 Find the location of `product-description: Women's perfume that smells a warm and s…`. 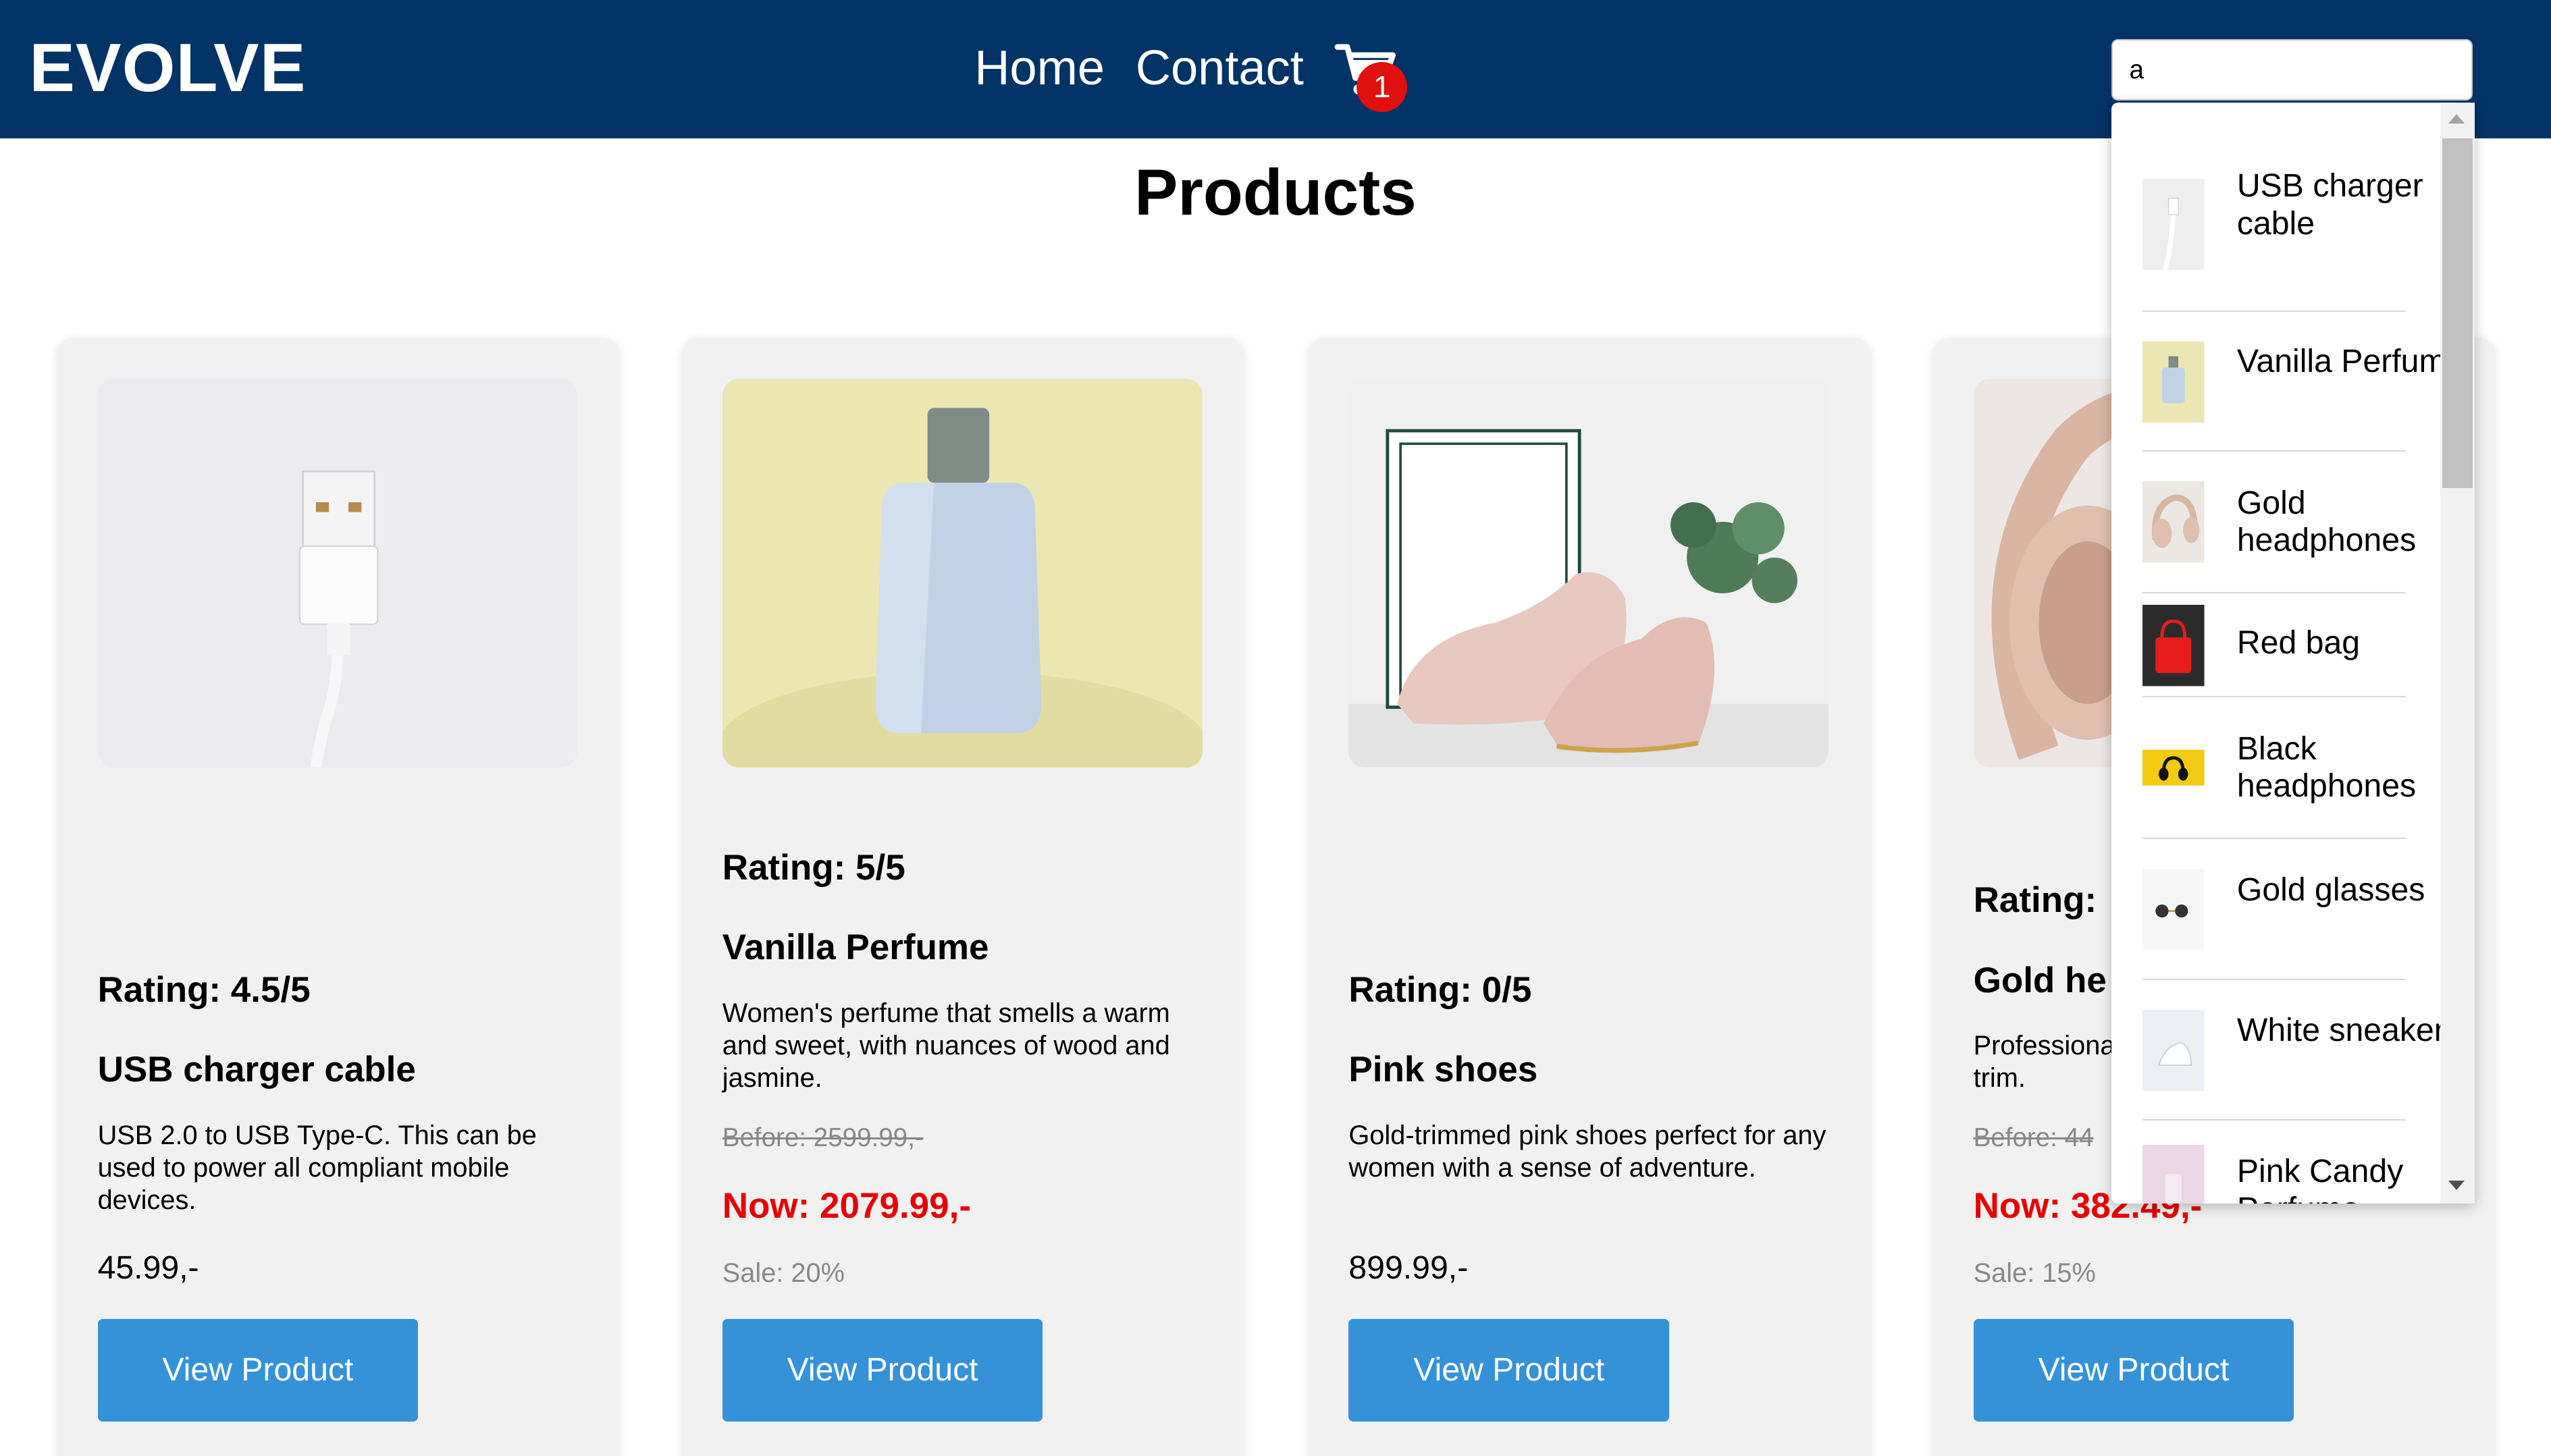

product-description: Women's perfume that smells a warm and s… is located at coordinates (946, 1046).